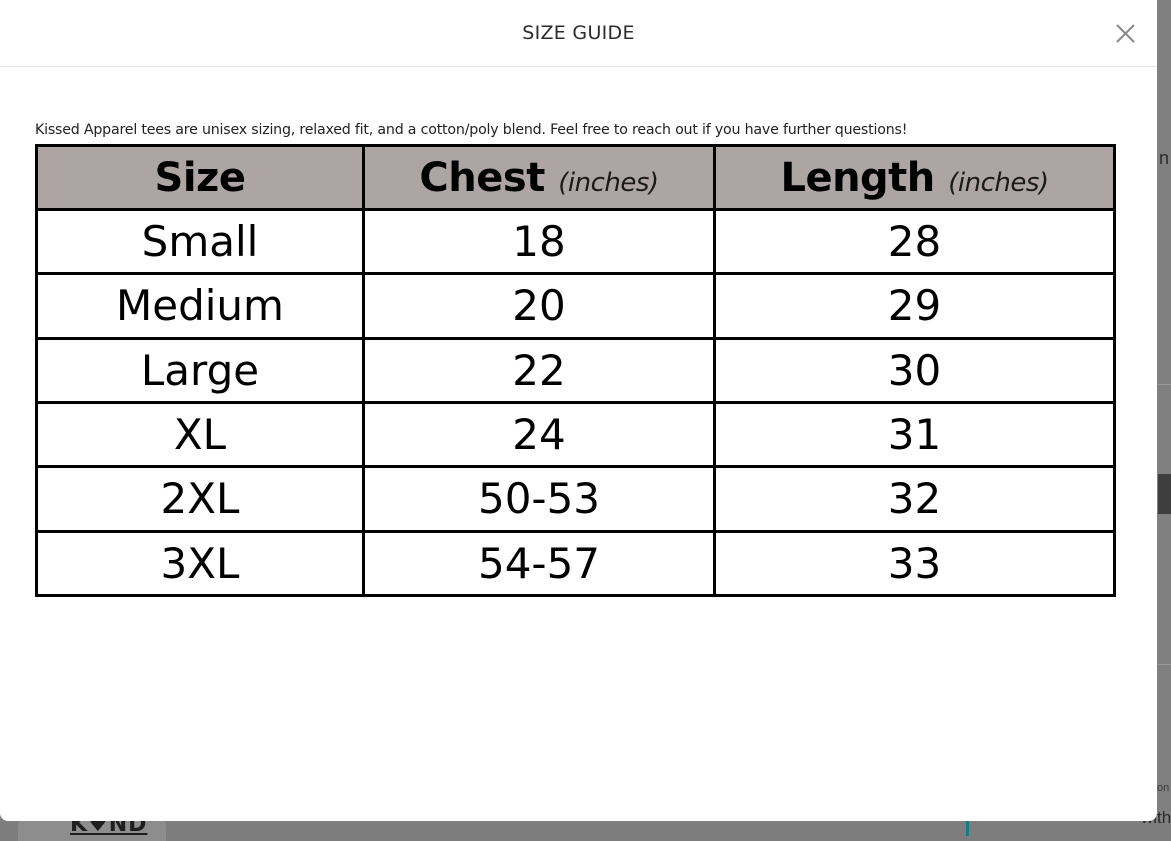  What do you see at coordinates (857, 177) in the screenshot?
I see `header-length-label: Length` at bounding box center [857, 177].